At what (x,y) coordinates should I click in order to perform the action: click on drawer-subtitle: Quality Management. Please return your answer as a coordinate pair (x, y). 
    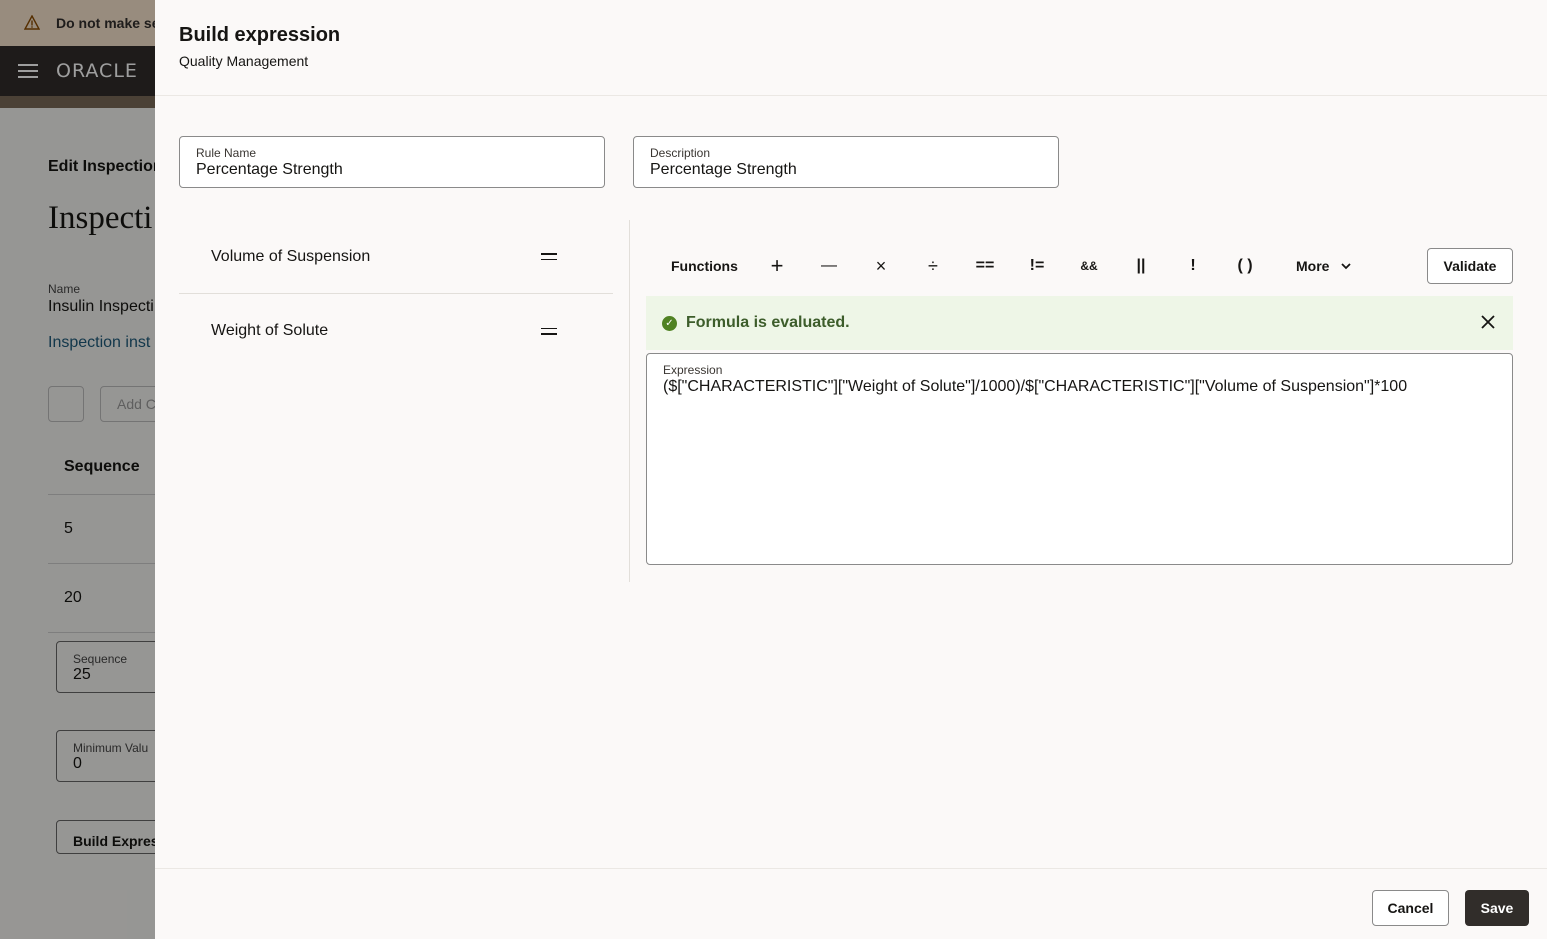
    Looking at the image, I should click on (244, 61).